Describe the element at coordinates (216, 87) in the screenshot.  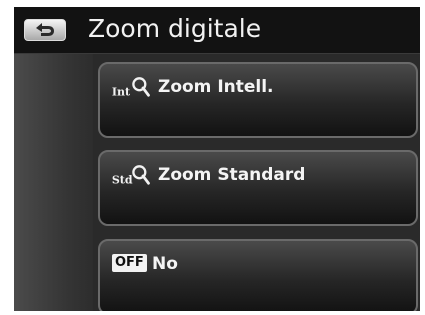
I see `option-label: Zoom Intell.` at that location.